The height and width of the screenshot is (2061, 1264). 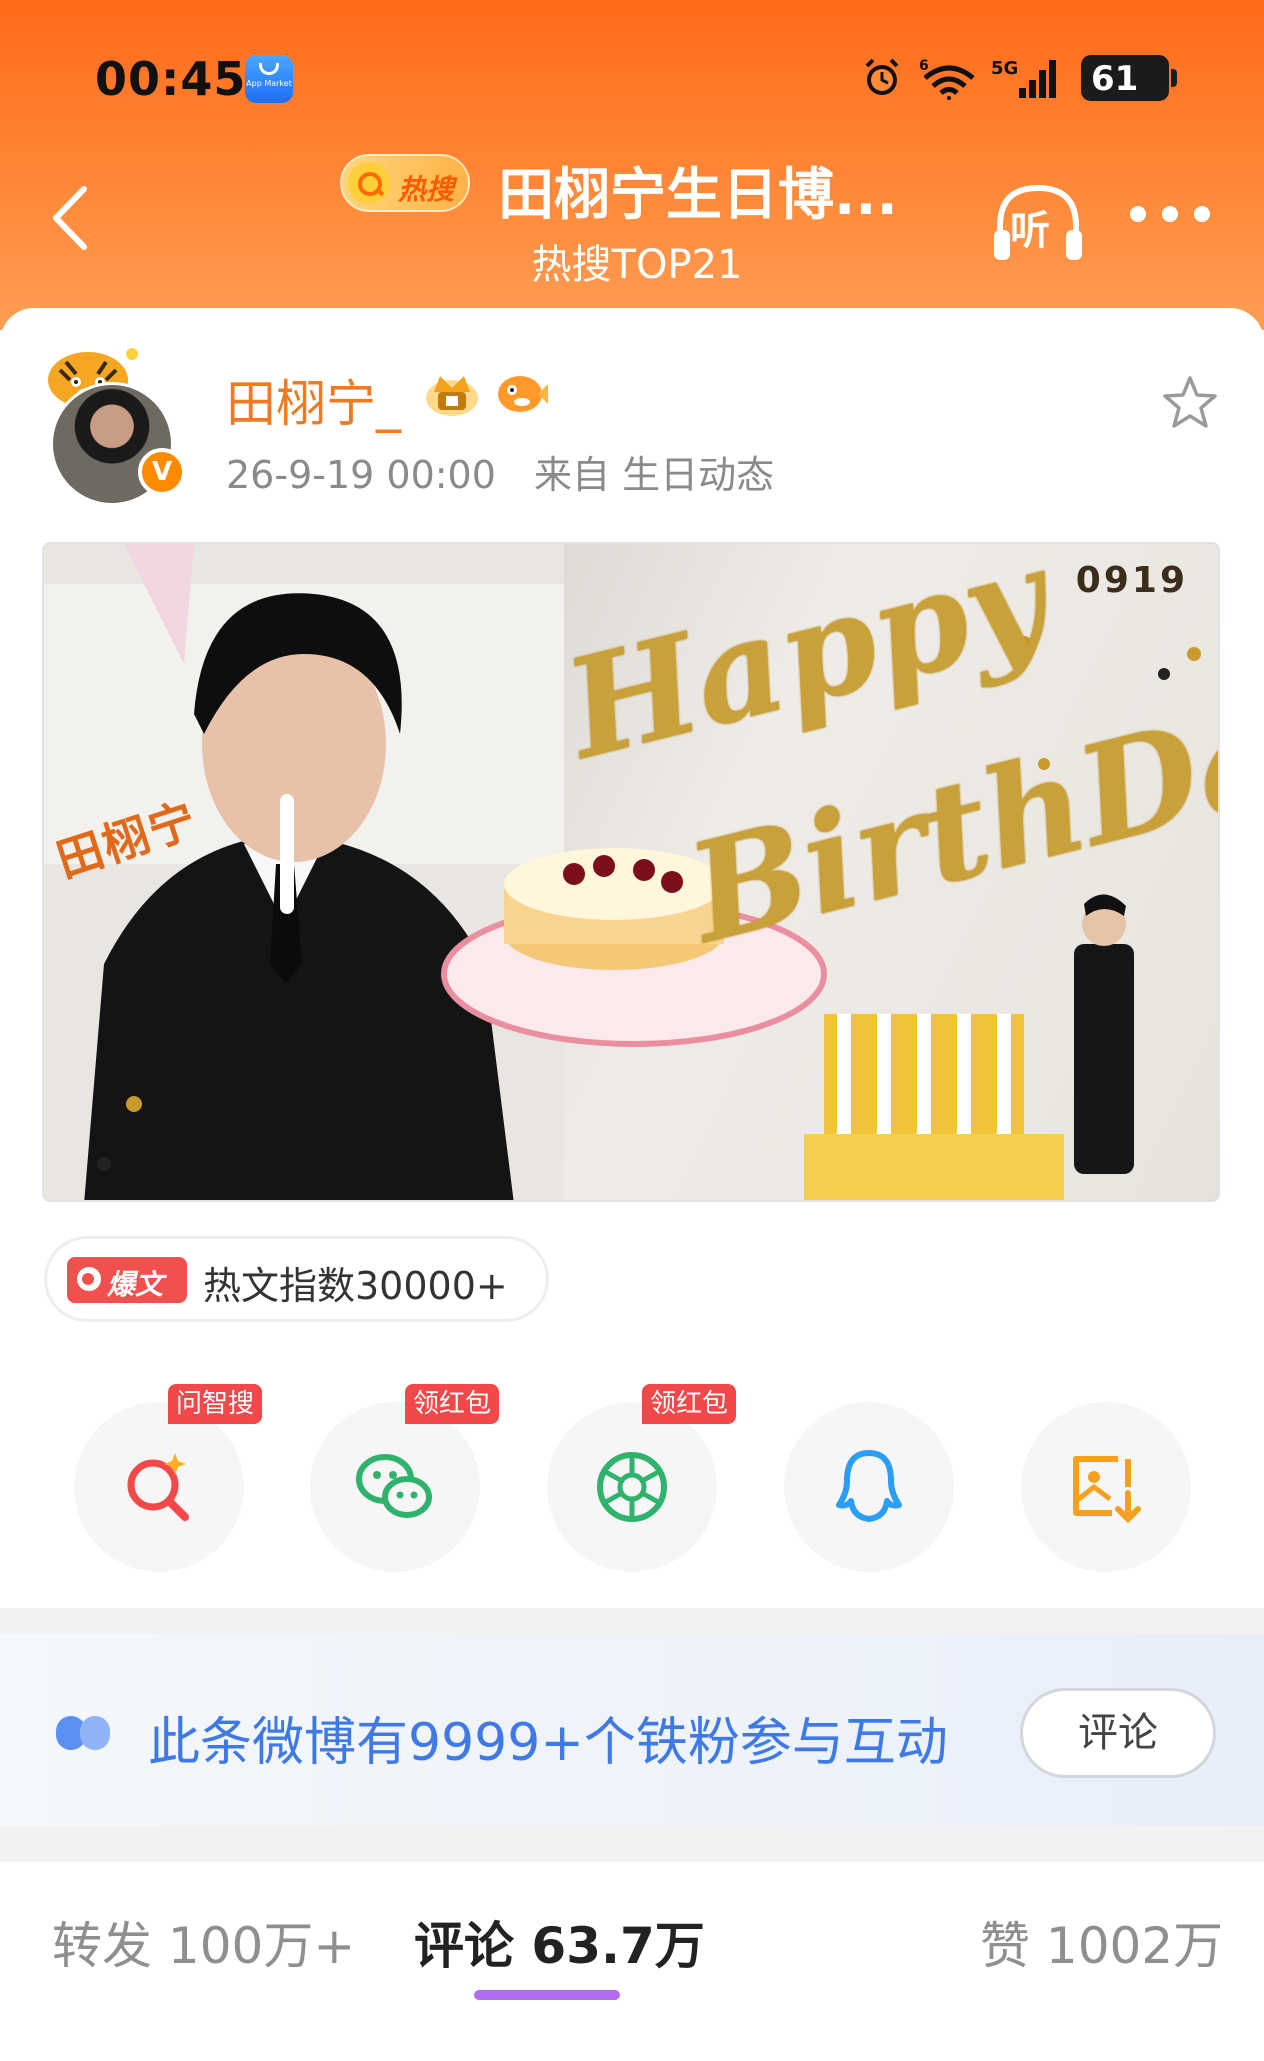 I want to click on fans-text: 此条微博有9999+个铁粉参与互动, so click(x=548, y=1743).